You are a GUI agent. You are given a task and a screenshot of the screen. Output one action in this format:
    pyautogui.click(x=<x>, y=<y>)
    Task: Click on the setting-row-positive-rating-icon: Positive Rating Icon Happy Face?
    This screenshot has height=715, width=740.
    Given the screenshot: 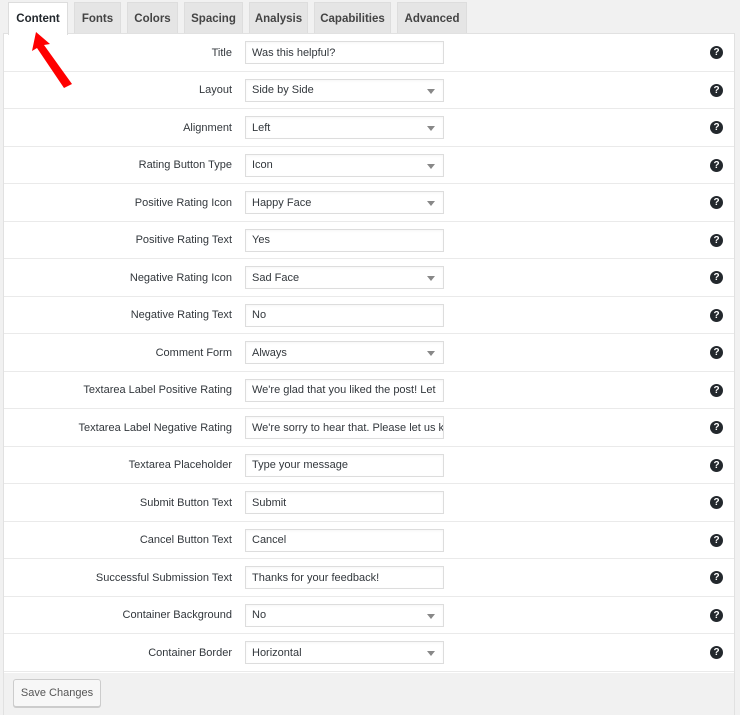 What is the action you would take?
    pyautogui.click(x=369, y=203)
    